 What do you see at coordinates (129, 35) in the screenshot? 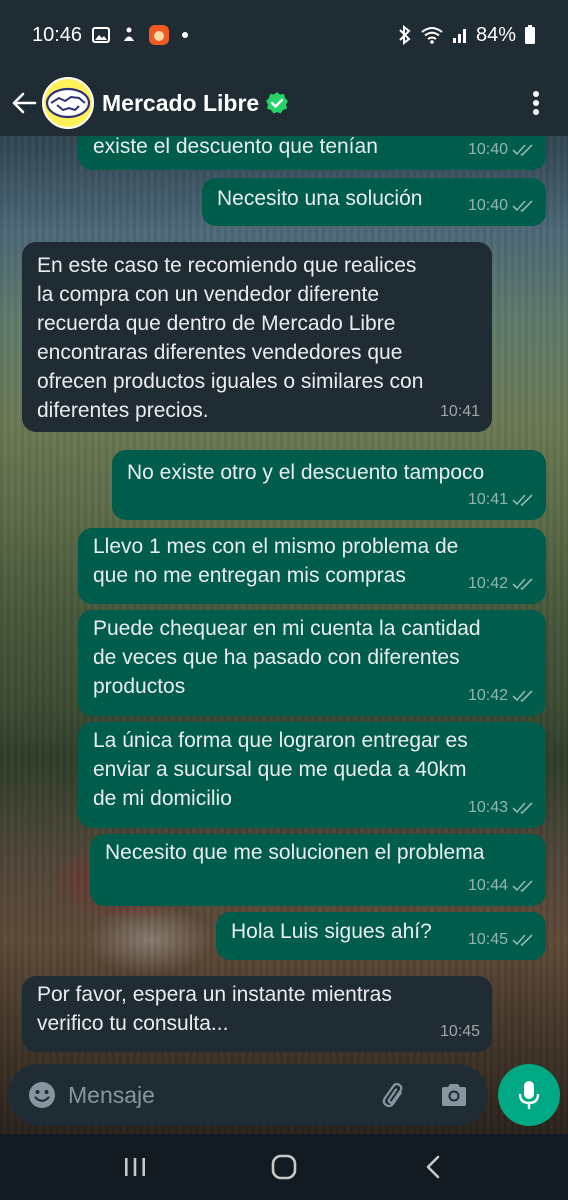
I see `accessibility-icon` at bounding box center [129, 35].